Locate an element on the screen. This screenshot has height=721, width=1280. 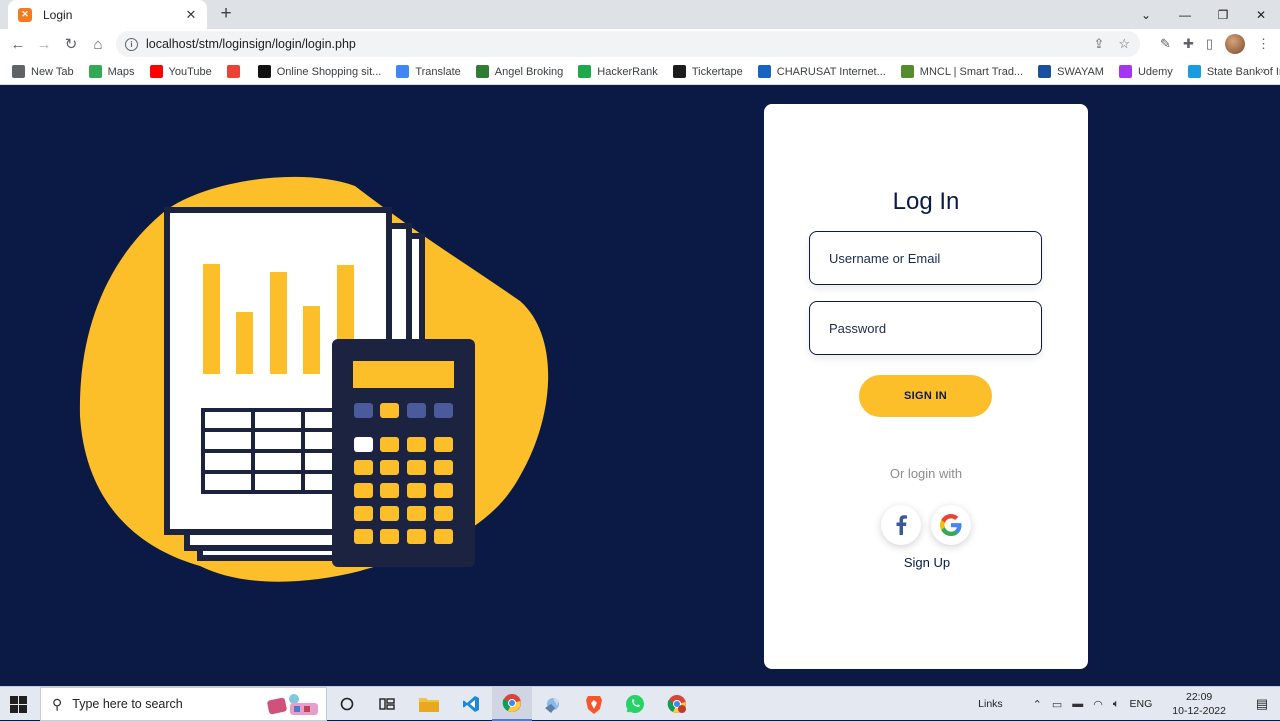
charusat-icon is located at coordinates (764, 71).